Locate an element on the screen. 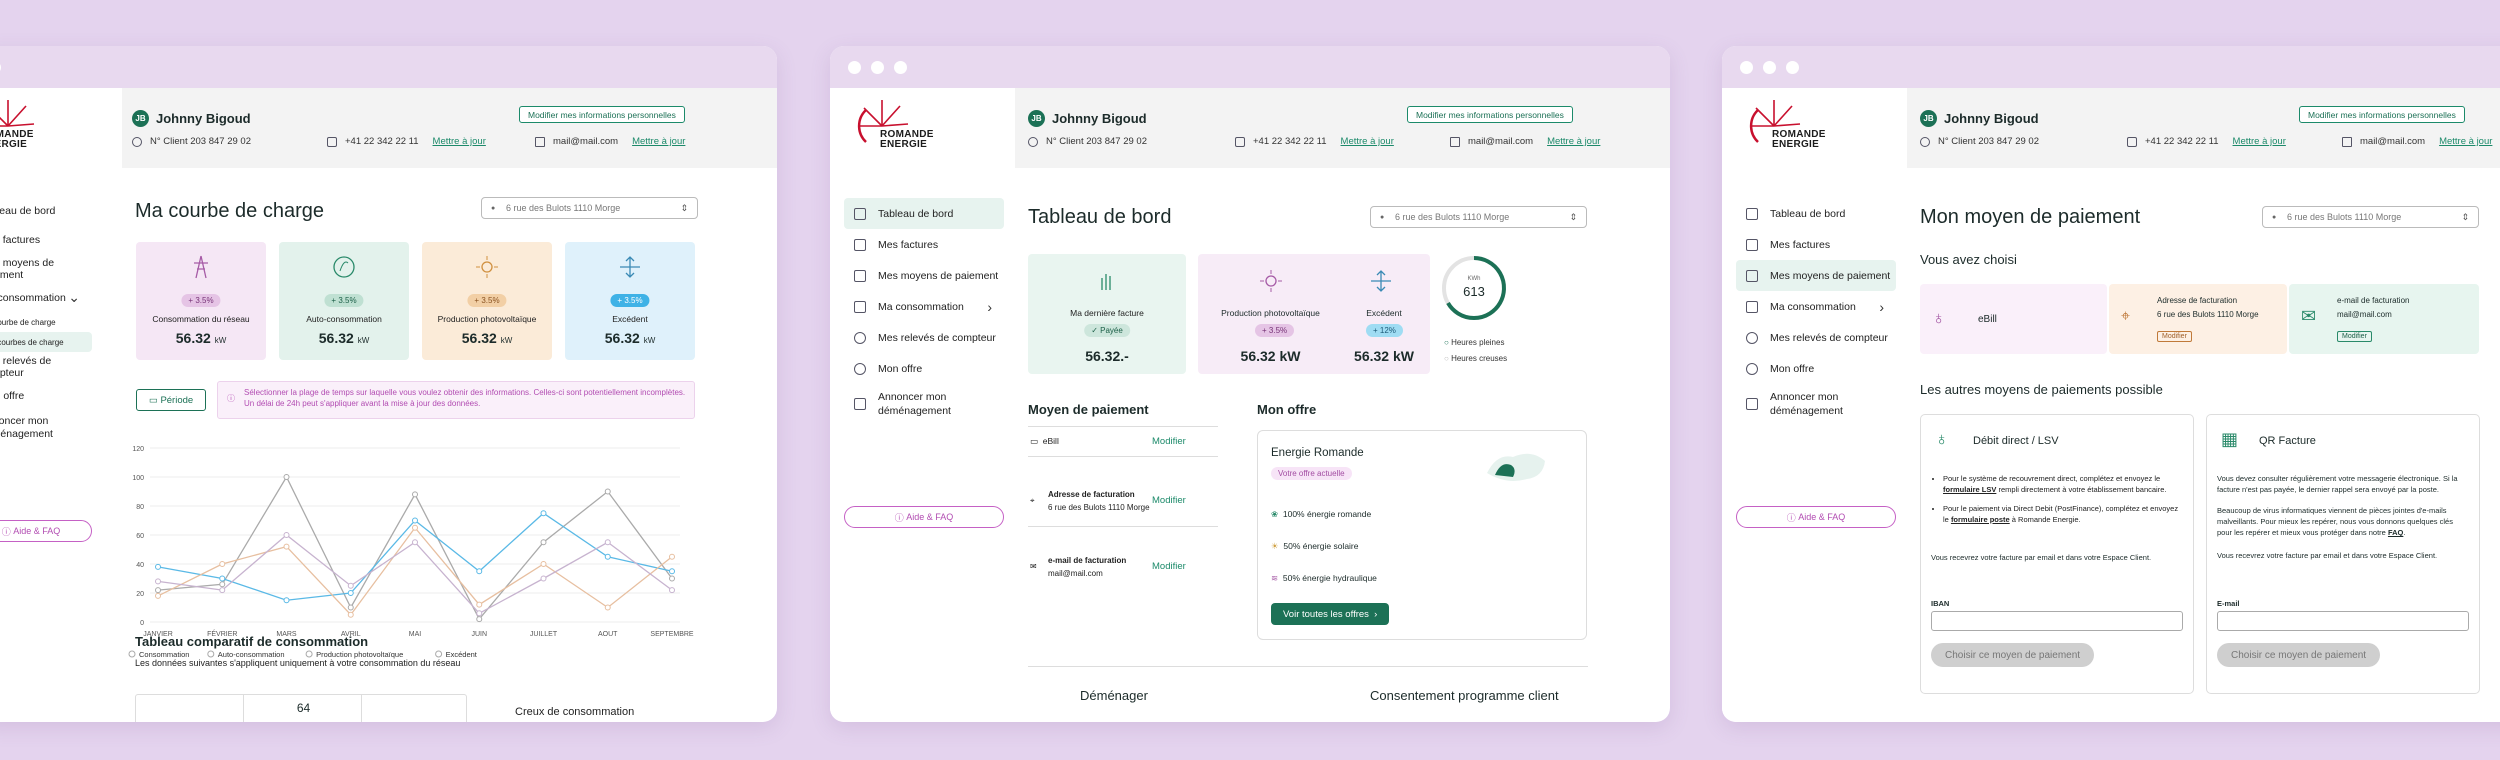  sidebar-item-consumption: Ma consommation⌄ is located at coordinates (46, 297).